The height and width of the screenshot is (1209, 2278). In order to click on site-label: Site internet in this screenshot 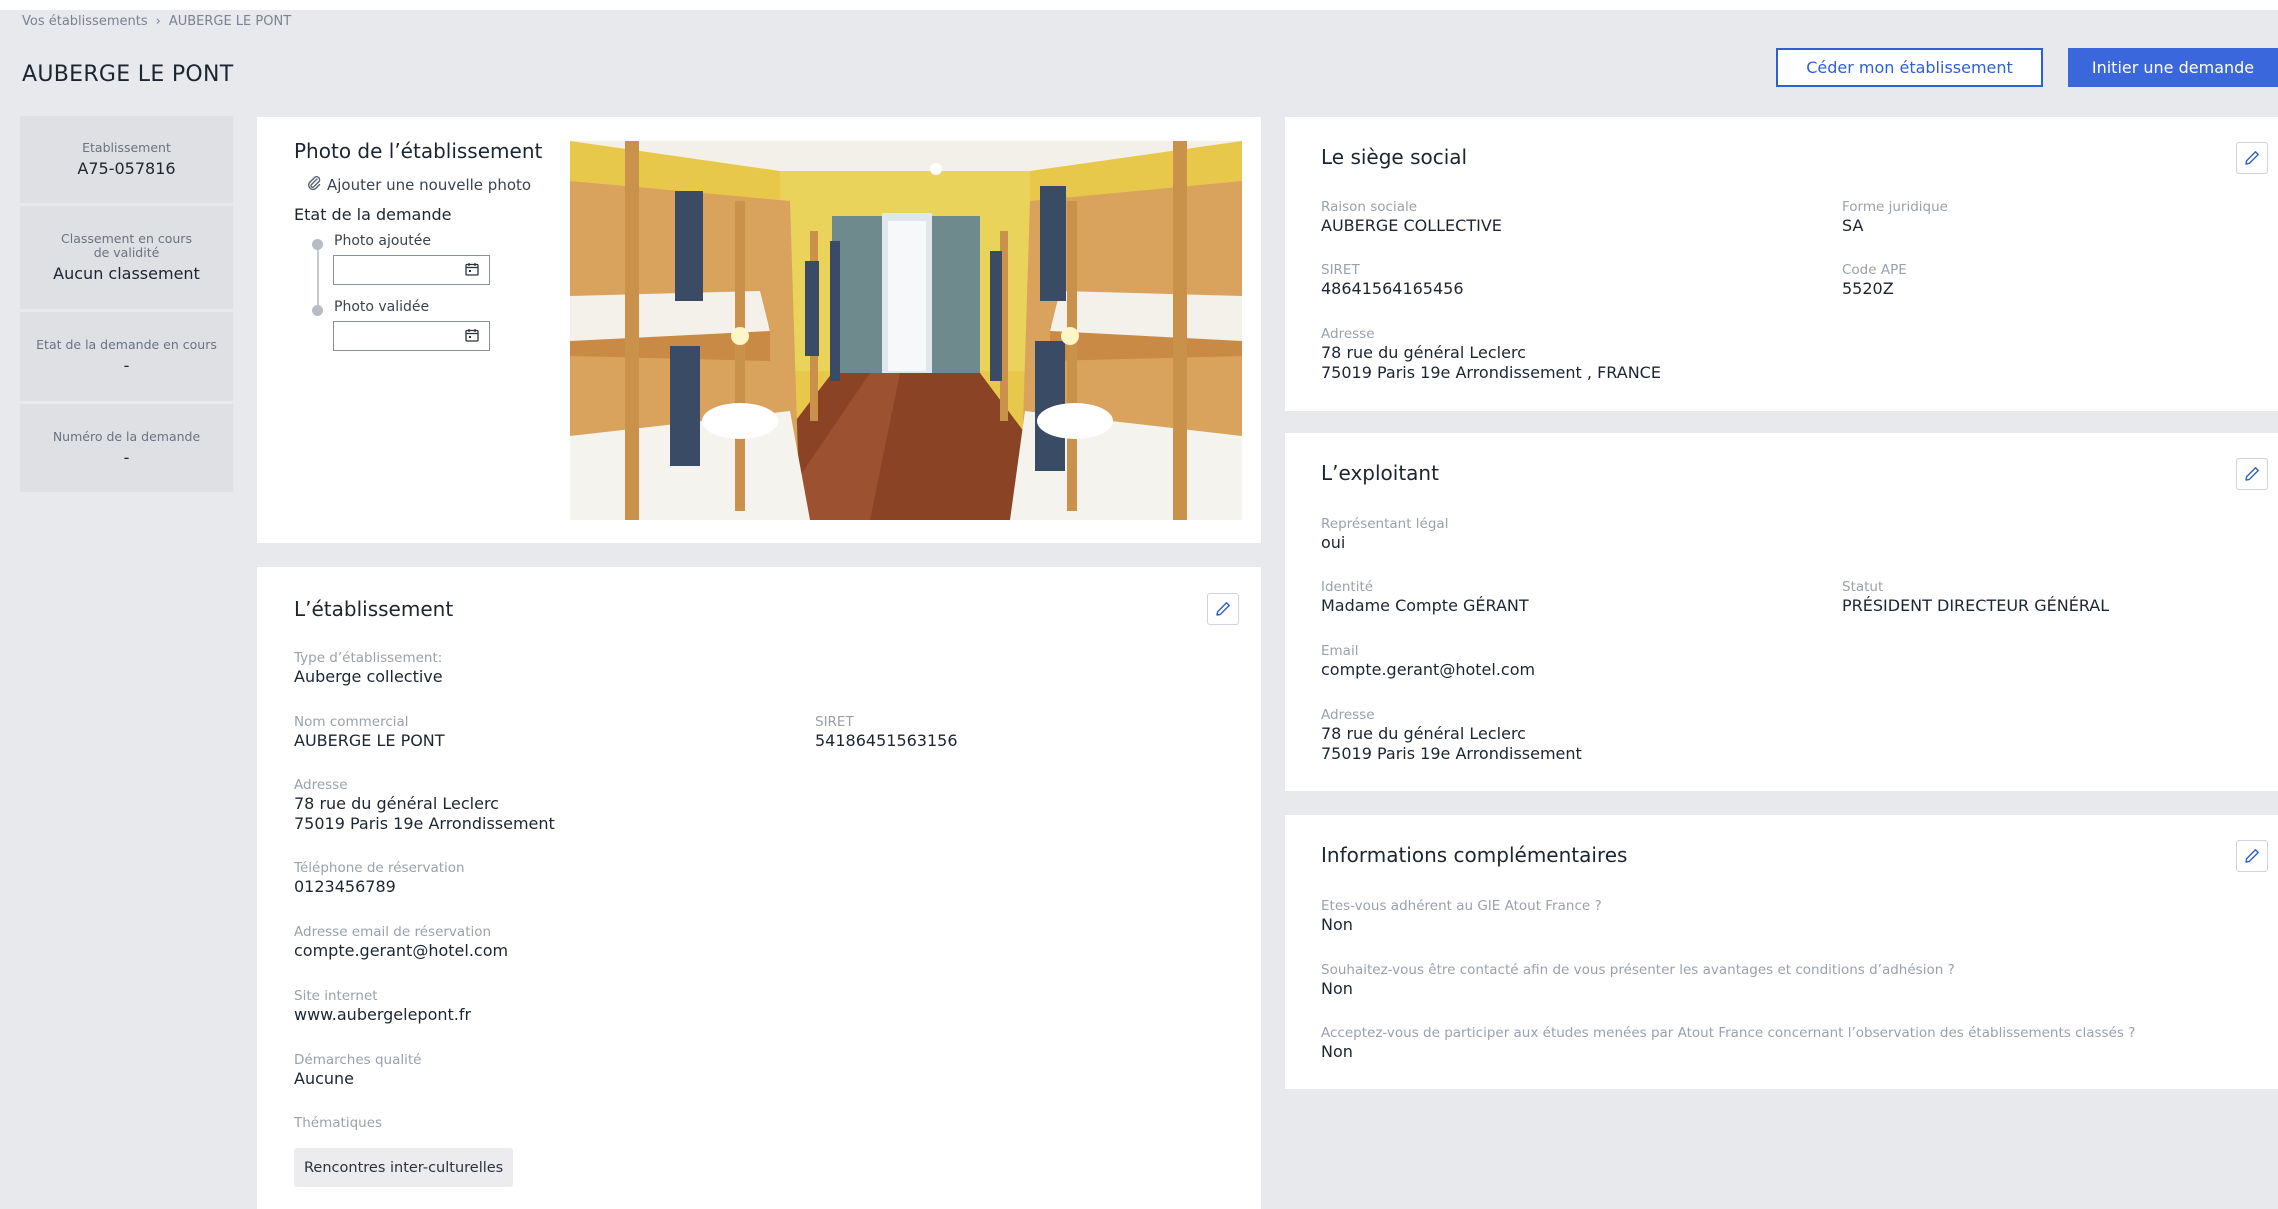, I will do `click(336, 996)`.